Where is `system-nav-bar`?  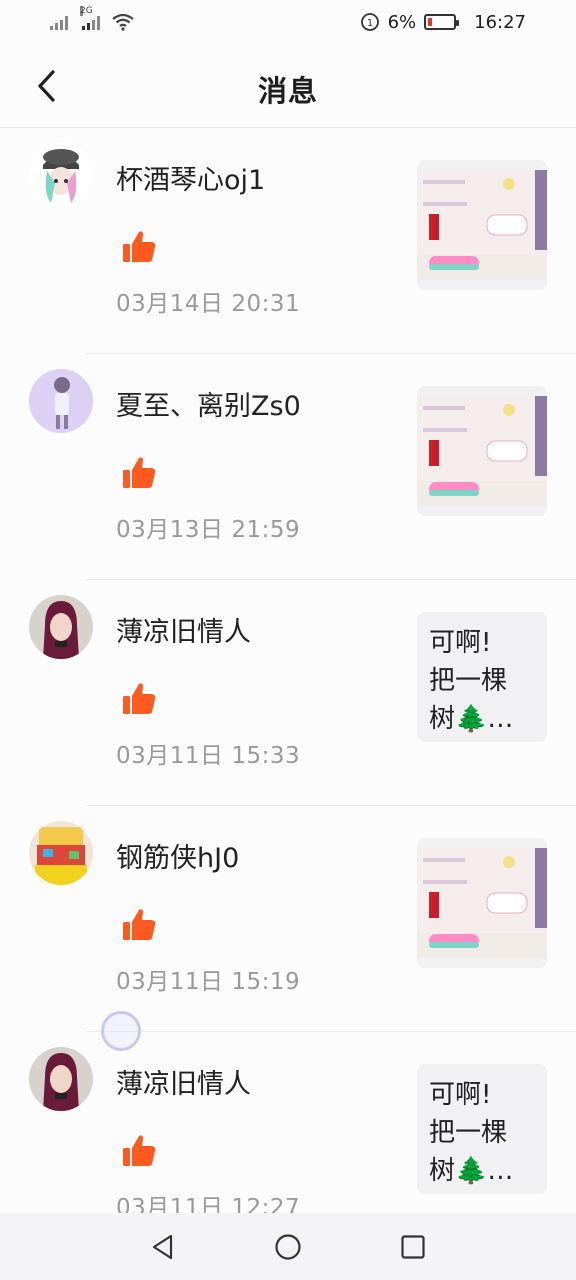 system-nav-bar is located at coordinates (288, 1246).